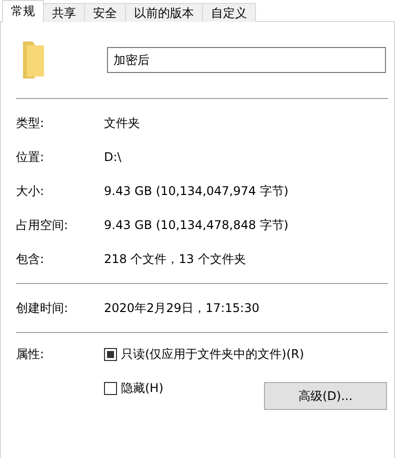  I want to click on property-label: 类型:, so click(31, 123).